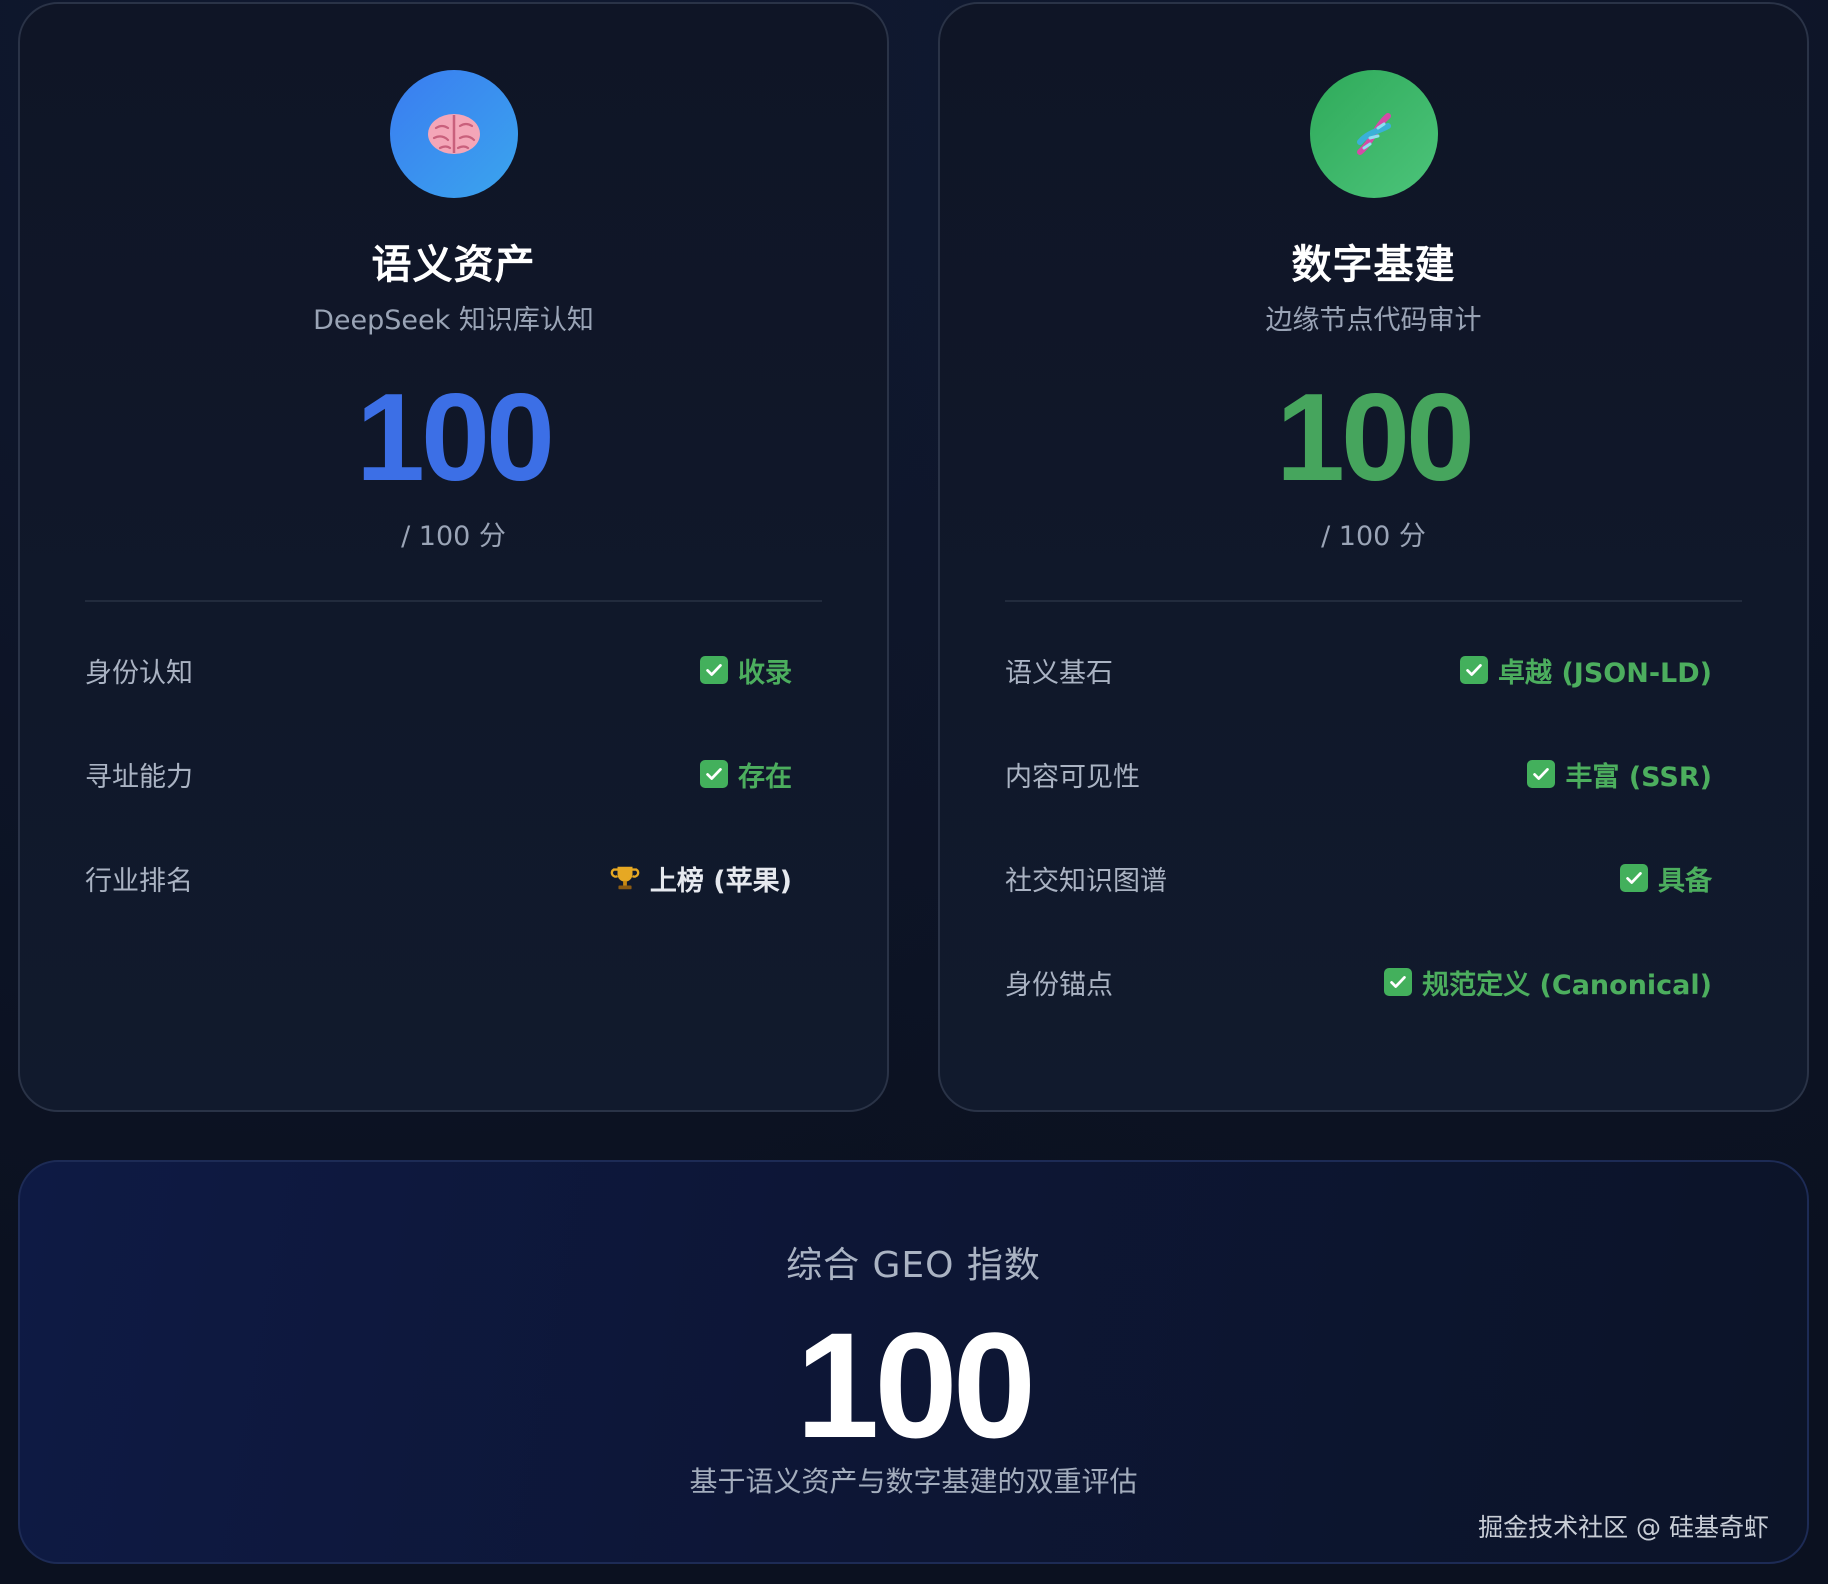 This screenshot has width=1828, height=1584. I want to click on metric-value: 丰富 (SSR), so click(1619, 774).